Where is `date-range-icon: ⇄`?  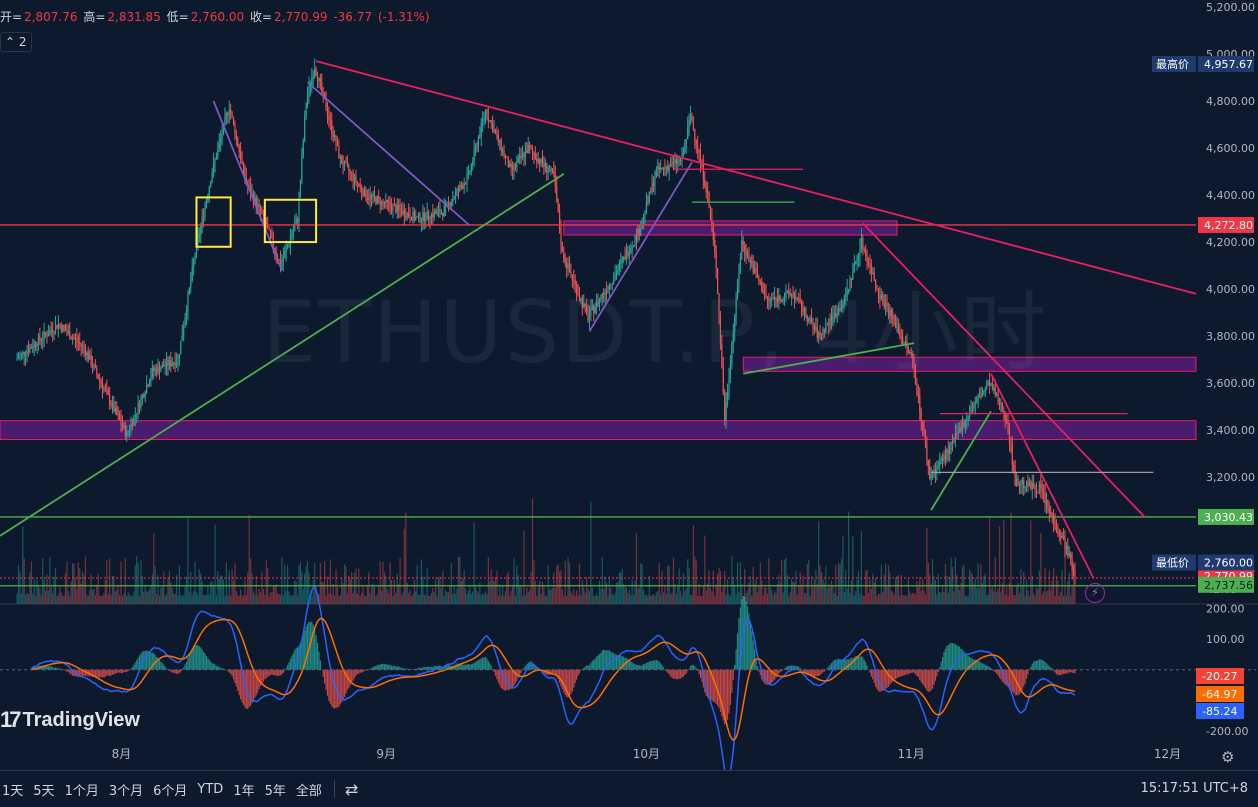
date-range-icon: ⇄ is located at coordinates (351, 789).